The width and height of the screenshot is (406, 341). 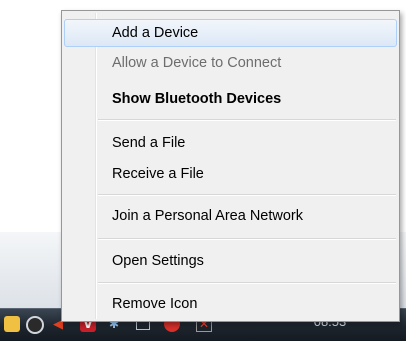 What do you see at coordinates (230, 63) in the screenshot?
I see `menu-item-allow-device-connect: Allow a Device to Connect` at bounding box center [230, 63].